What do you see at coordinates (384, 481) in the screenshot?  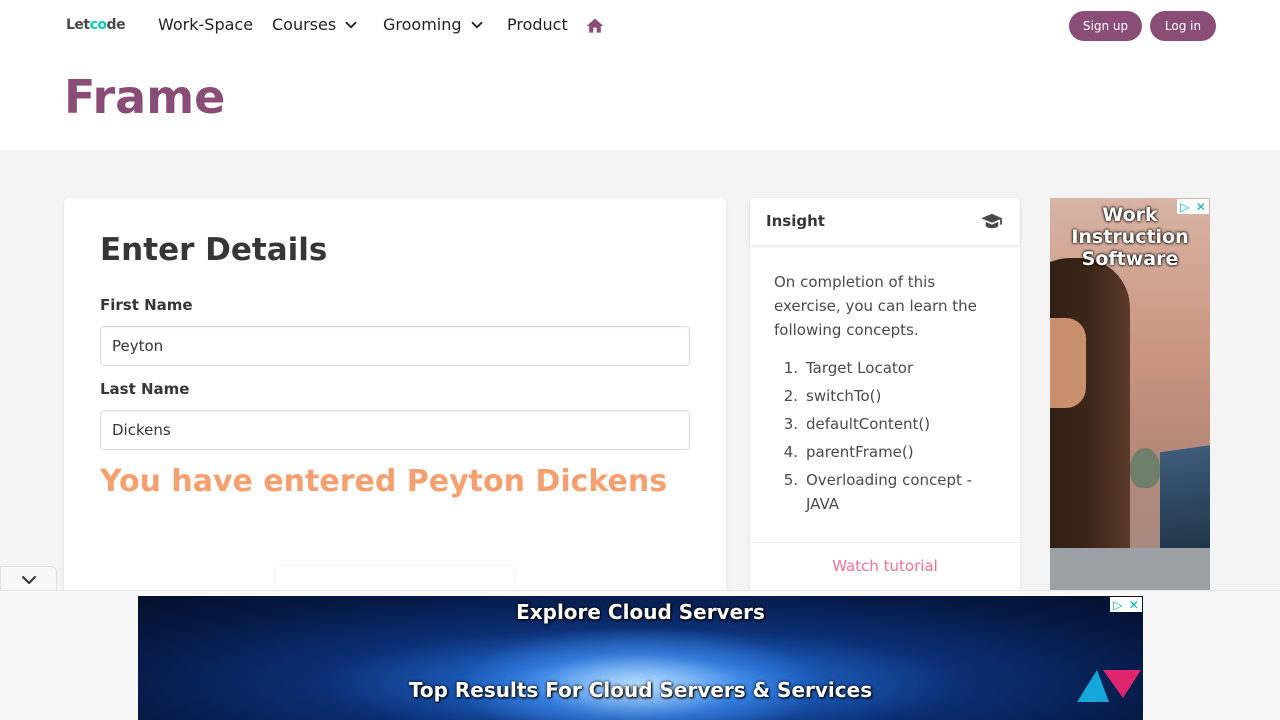 I see `result-text: You have entered Peyton Dickens` at bounding box center [384, 481].